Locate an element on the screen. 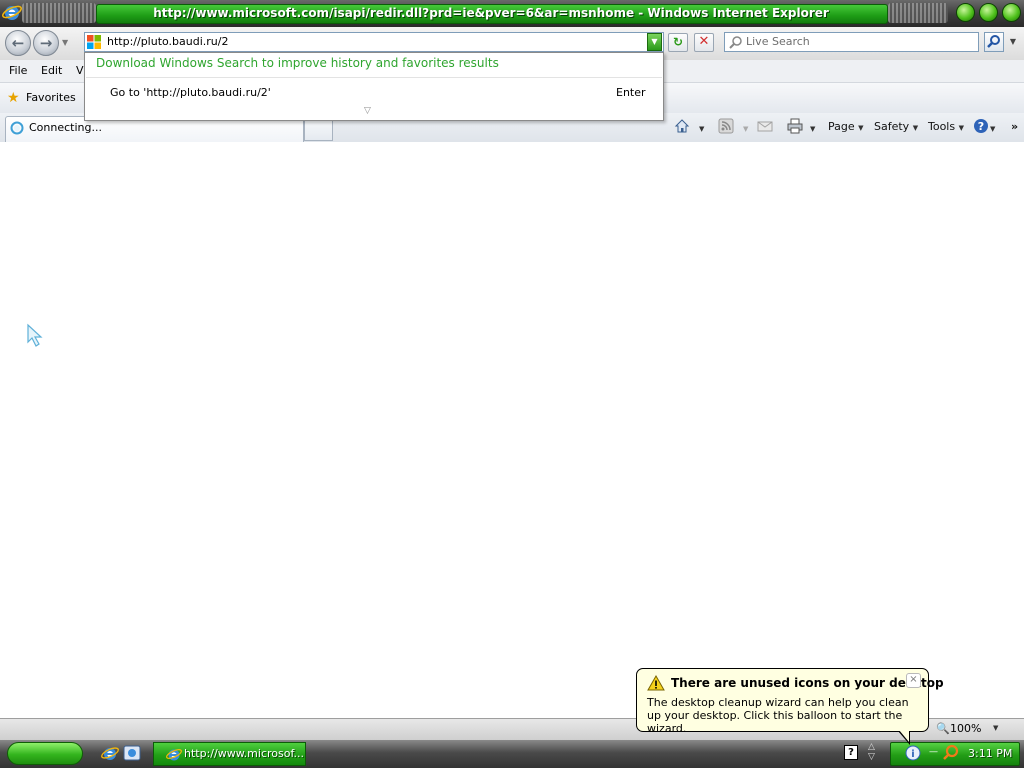  page-menu-arrow-icon: ▼ is located at coordinates (861, 128).